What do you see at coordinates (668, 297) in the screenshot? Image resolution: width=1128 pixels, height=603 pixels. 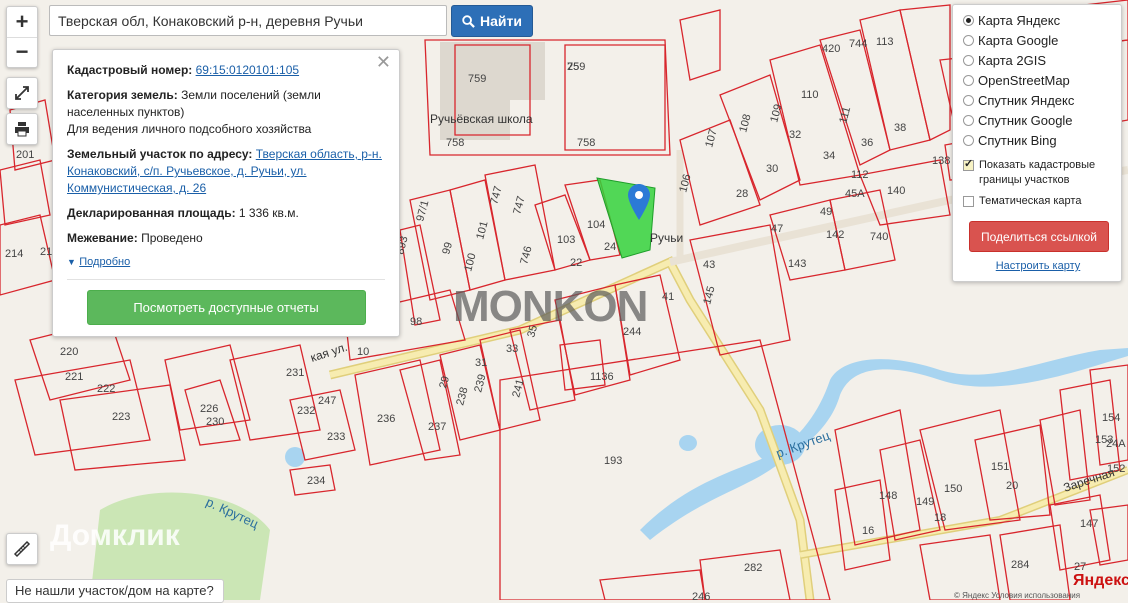 I see `parcel-number: 41` at bounding box center [668, 297].